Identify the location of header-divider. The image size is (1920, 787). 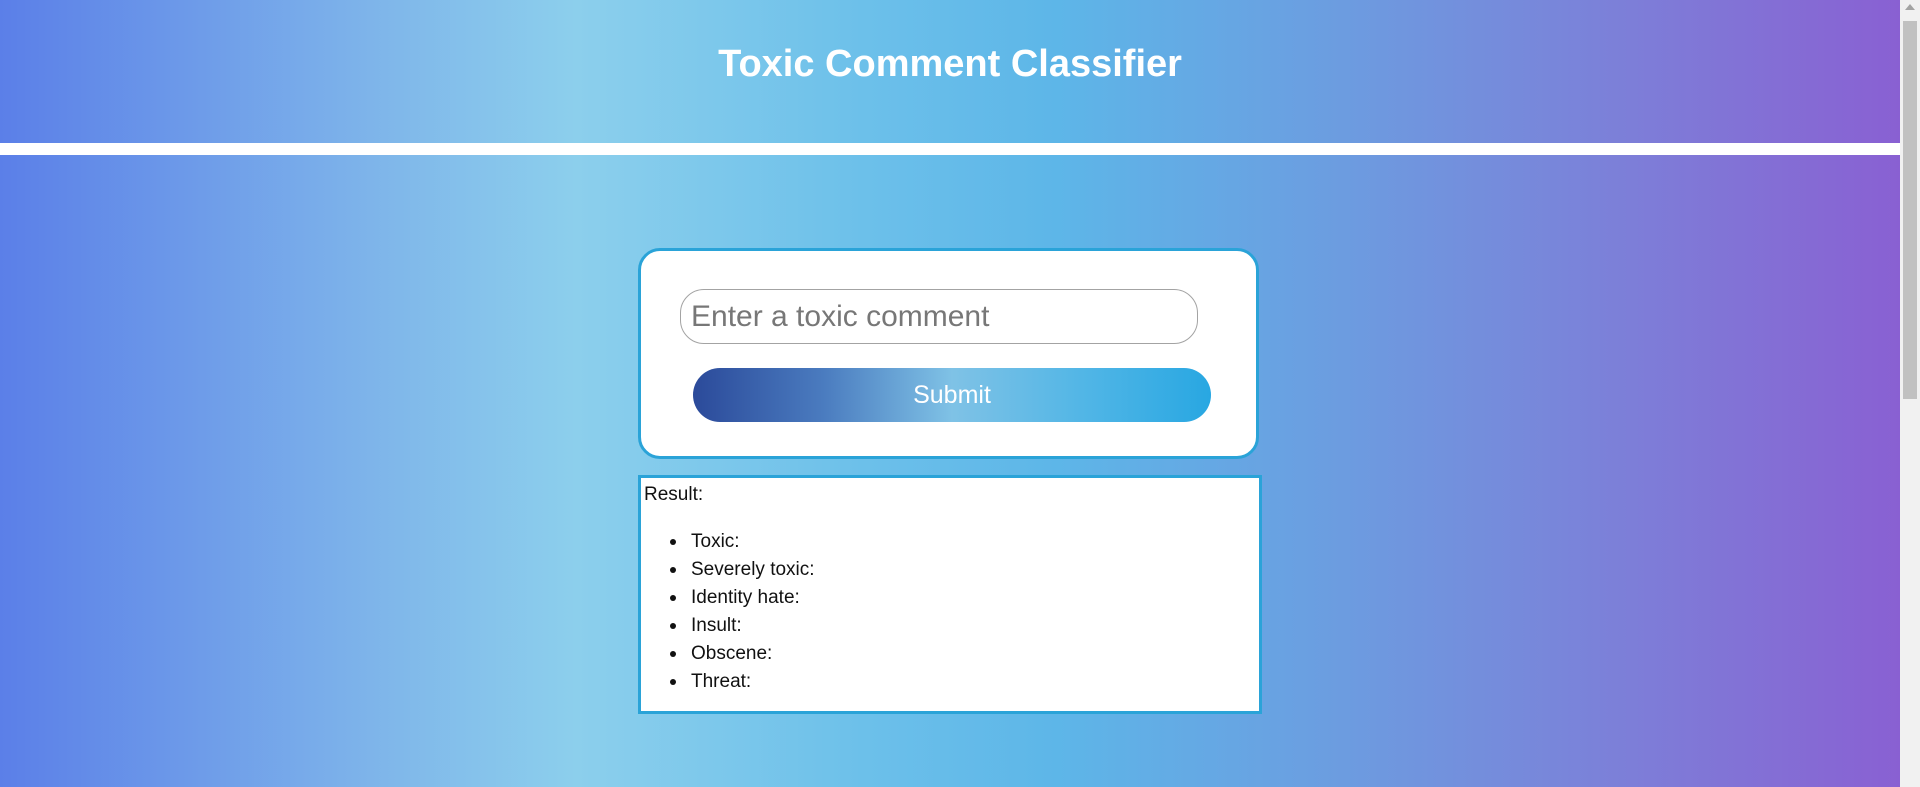
(950, 149).